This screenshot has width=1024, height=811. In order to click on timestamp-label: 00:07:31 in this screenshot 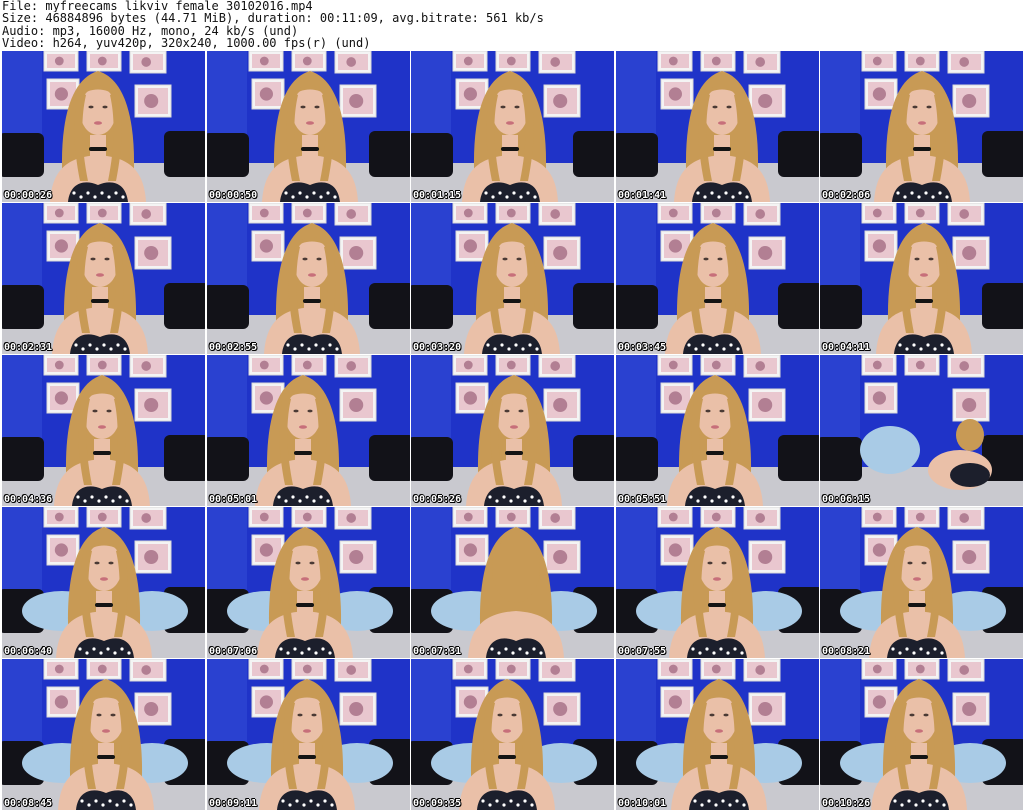, I will do `click(437, 651)`.